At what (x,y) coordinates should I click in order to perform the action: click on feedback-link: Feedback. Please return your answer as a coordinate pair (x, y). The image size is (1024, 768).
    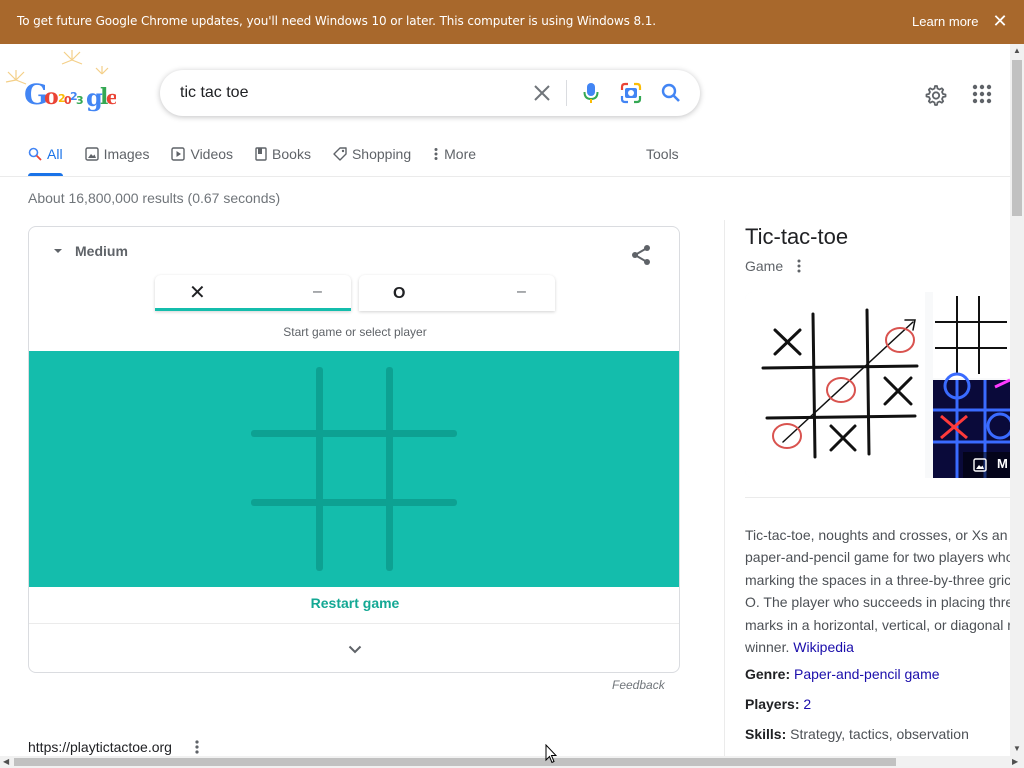
    Looking at the image, I should click on (638, 685).